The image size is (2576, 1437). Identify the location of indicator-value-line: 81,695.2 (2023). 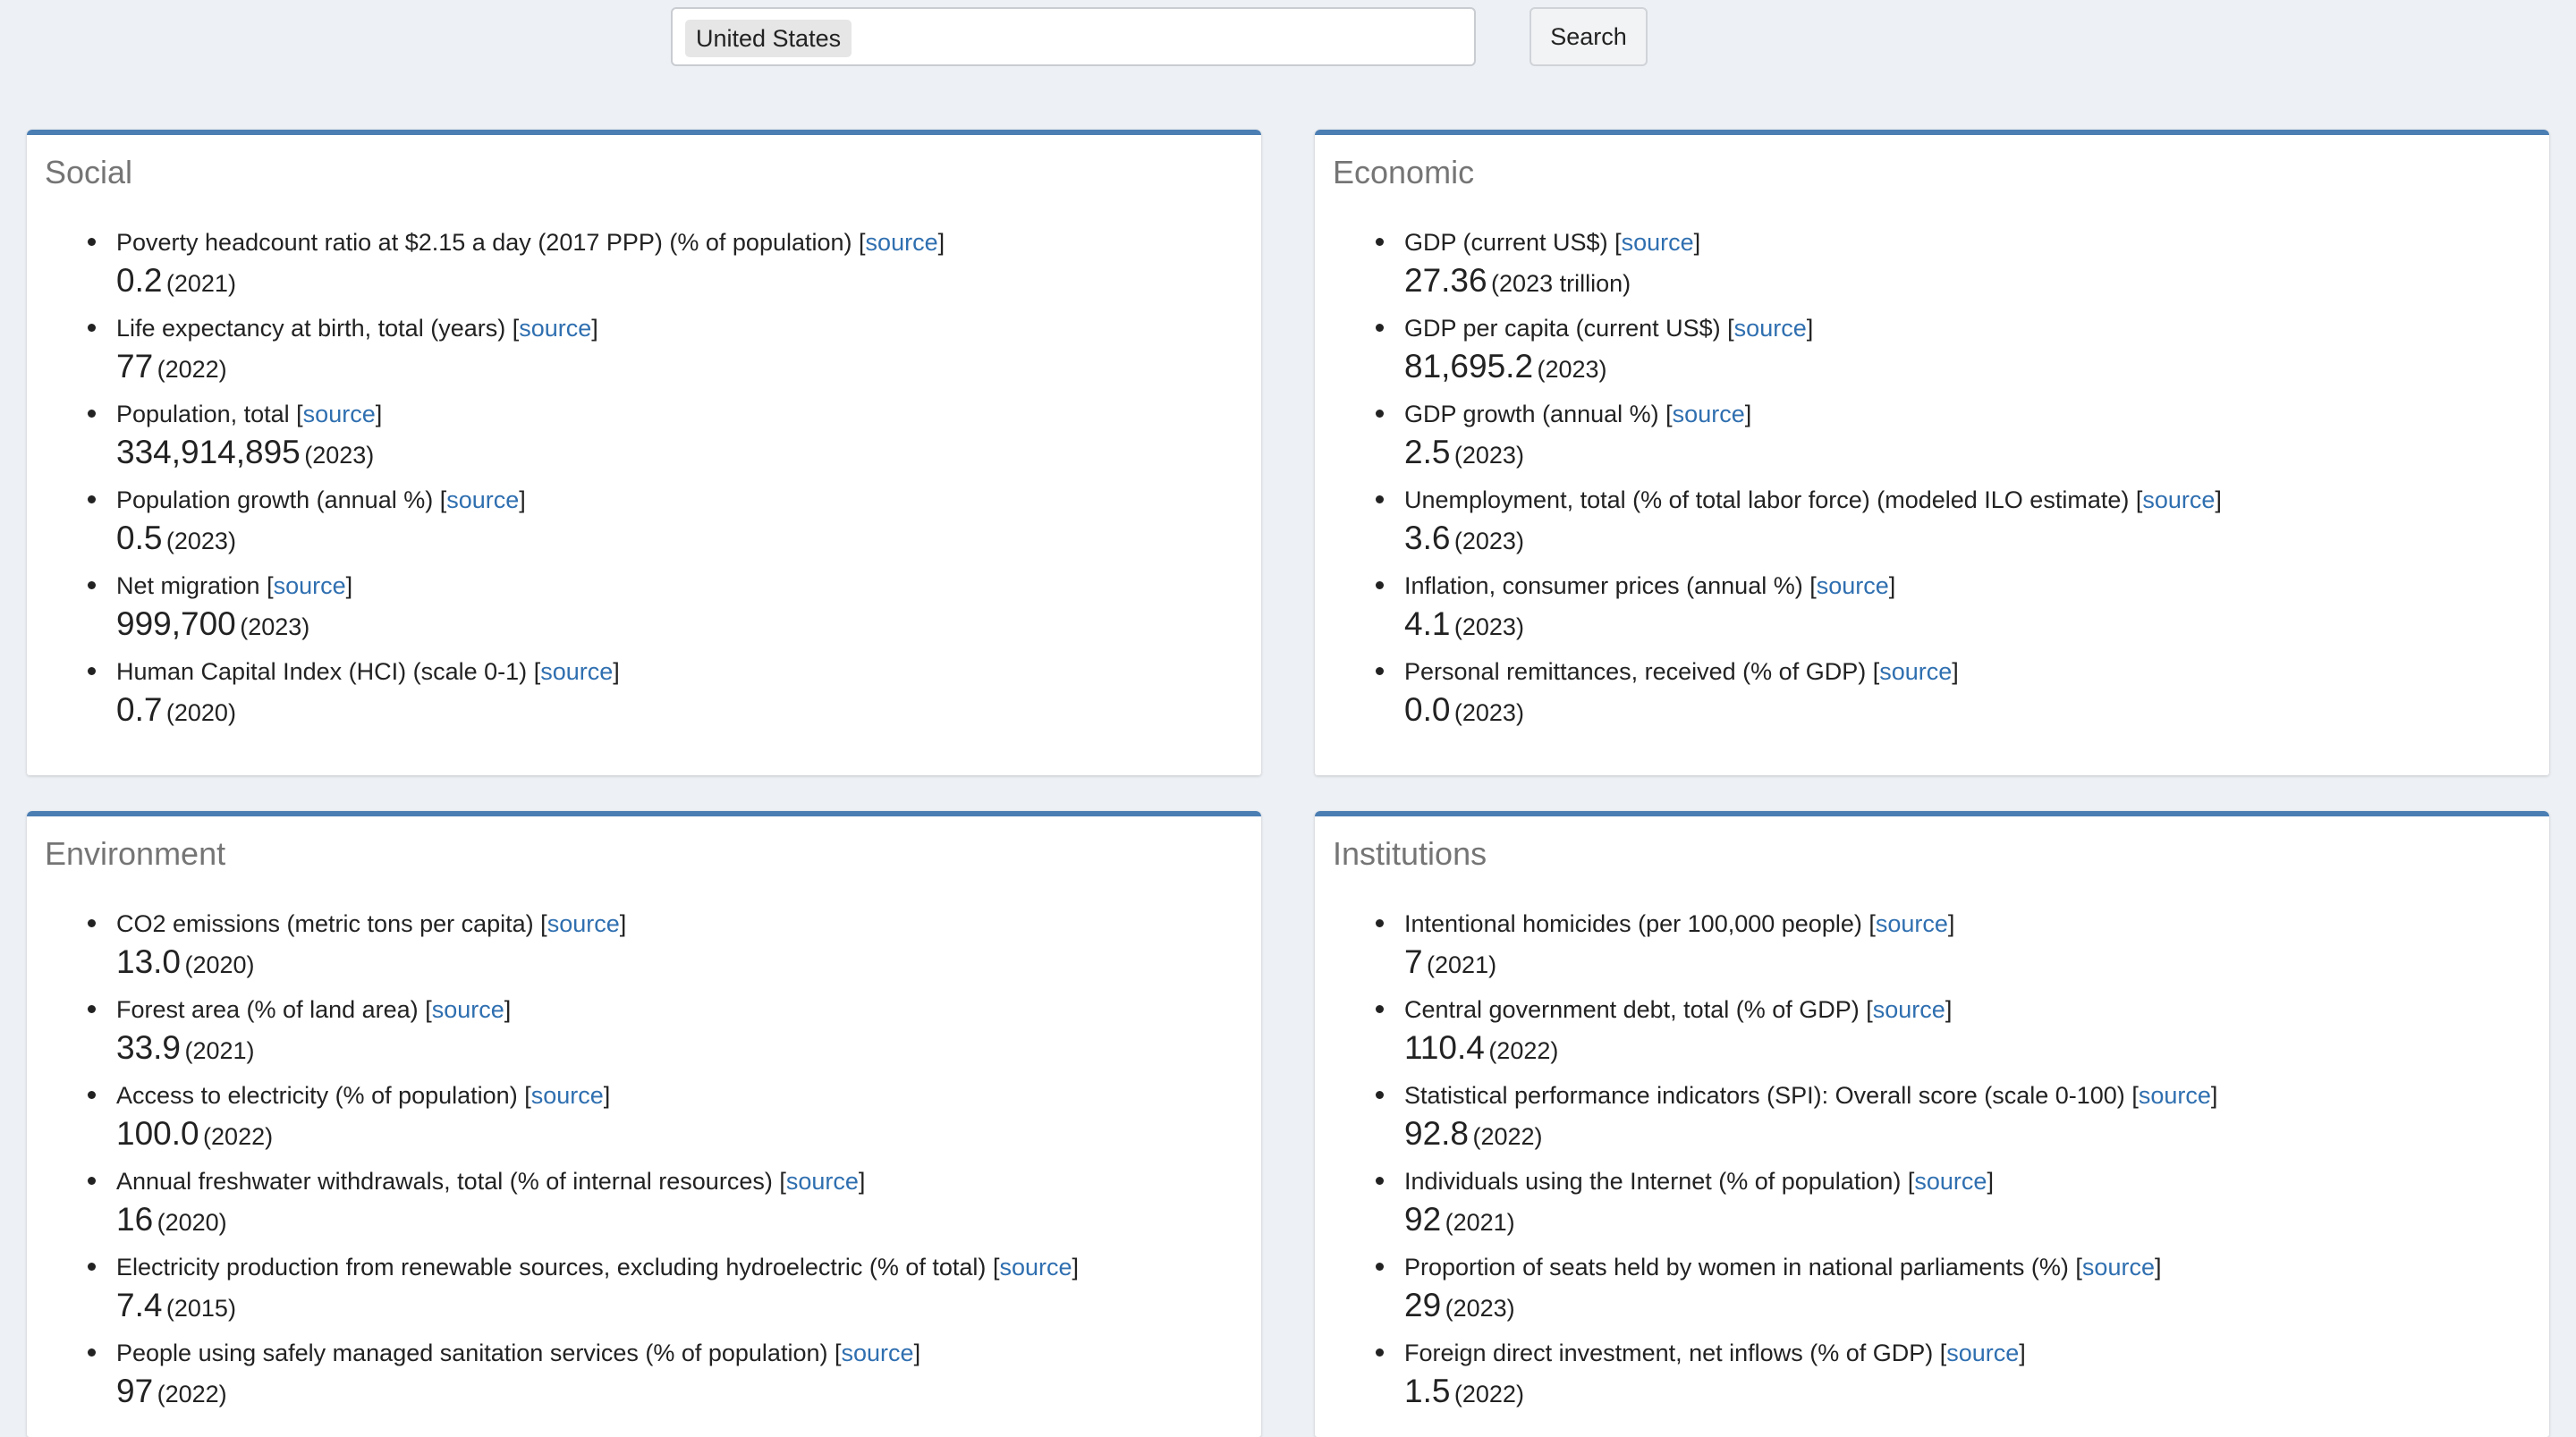
(1813, 370).